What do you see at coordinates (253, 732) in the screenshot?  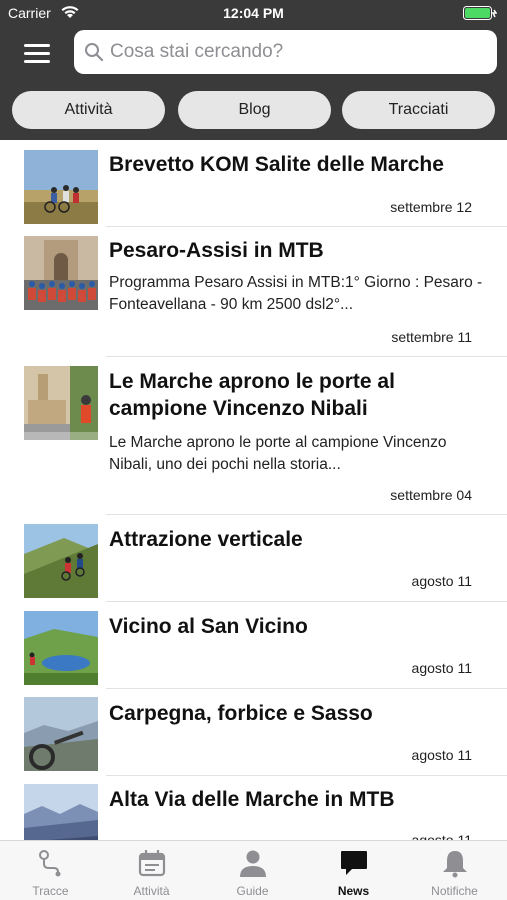 I see `news-item: Carpegna, forbice e Sasso agosto 11` at bounding box center [253, 732].